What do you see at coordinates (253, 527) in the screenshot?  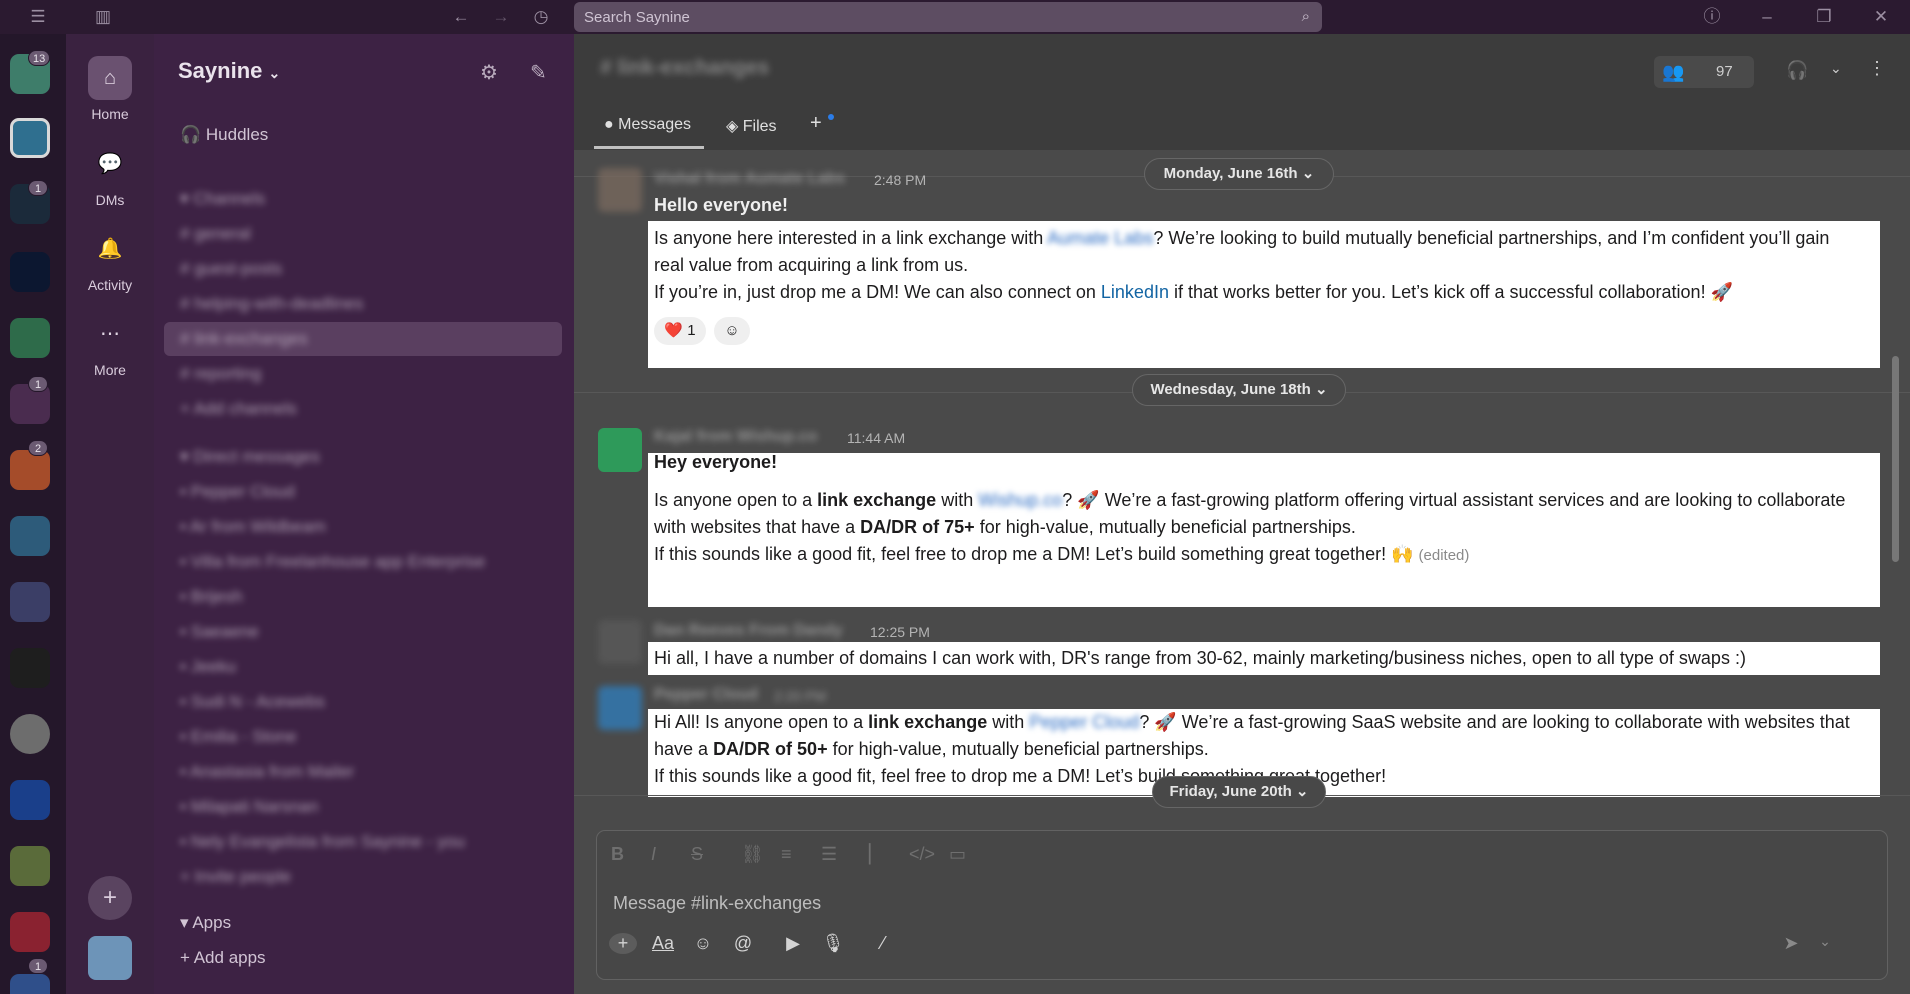 I see `sidebar-dm: ▪ Ar from Wildbeam` at bounding box center [253, 527].